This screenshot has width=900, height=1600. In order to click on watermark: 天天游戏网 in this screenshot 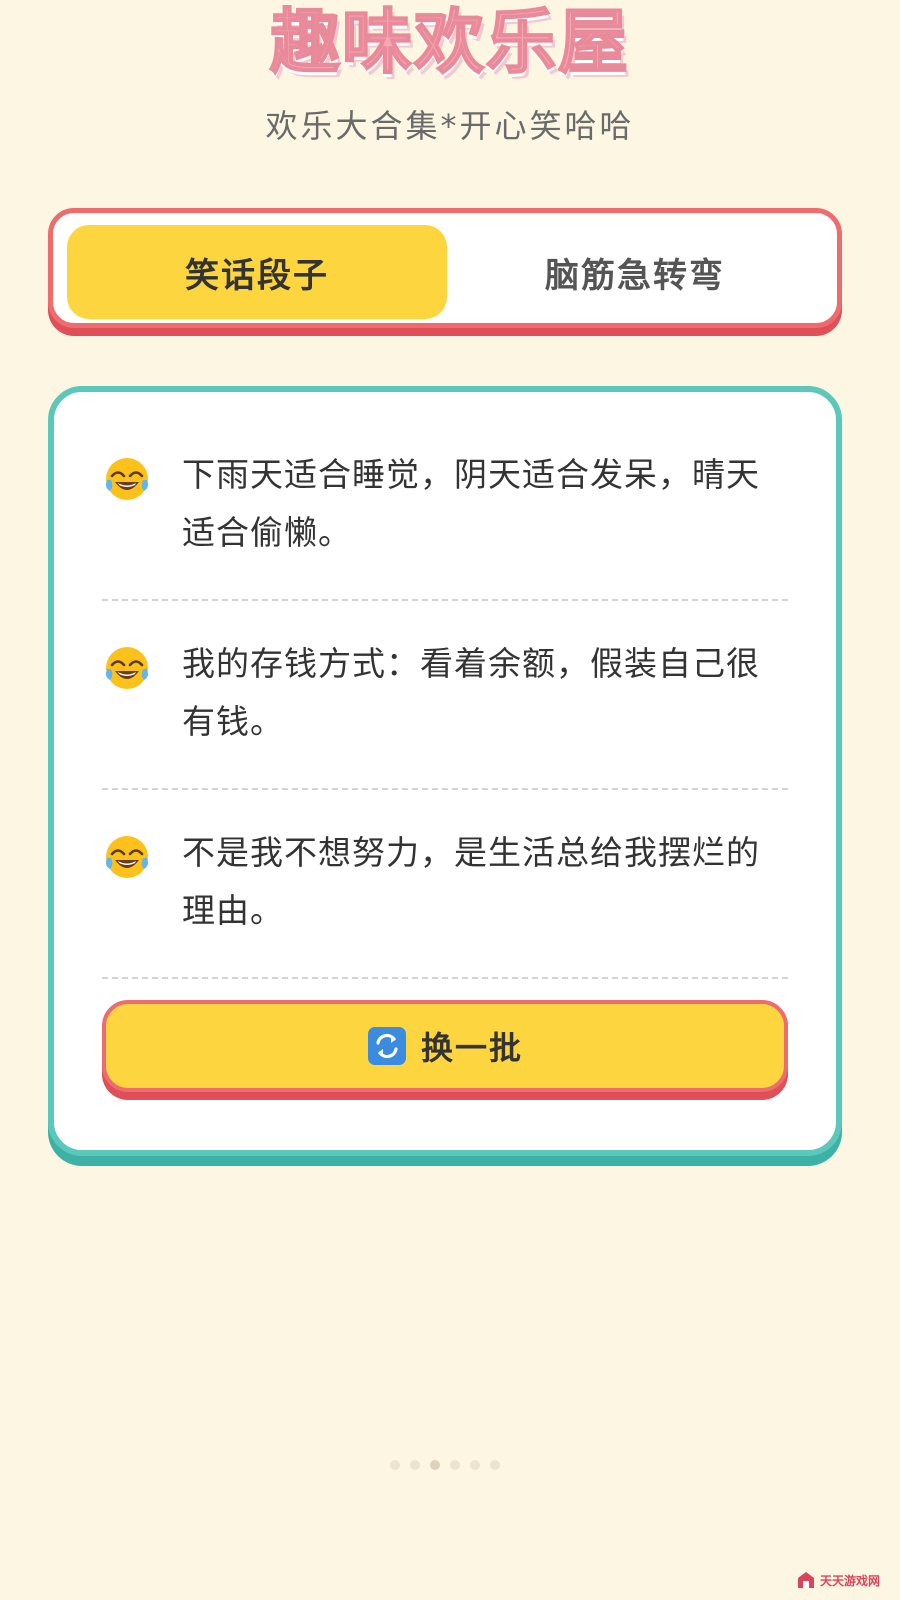, I will do `click(844, 1580)`.